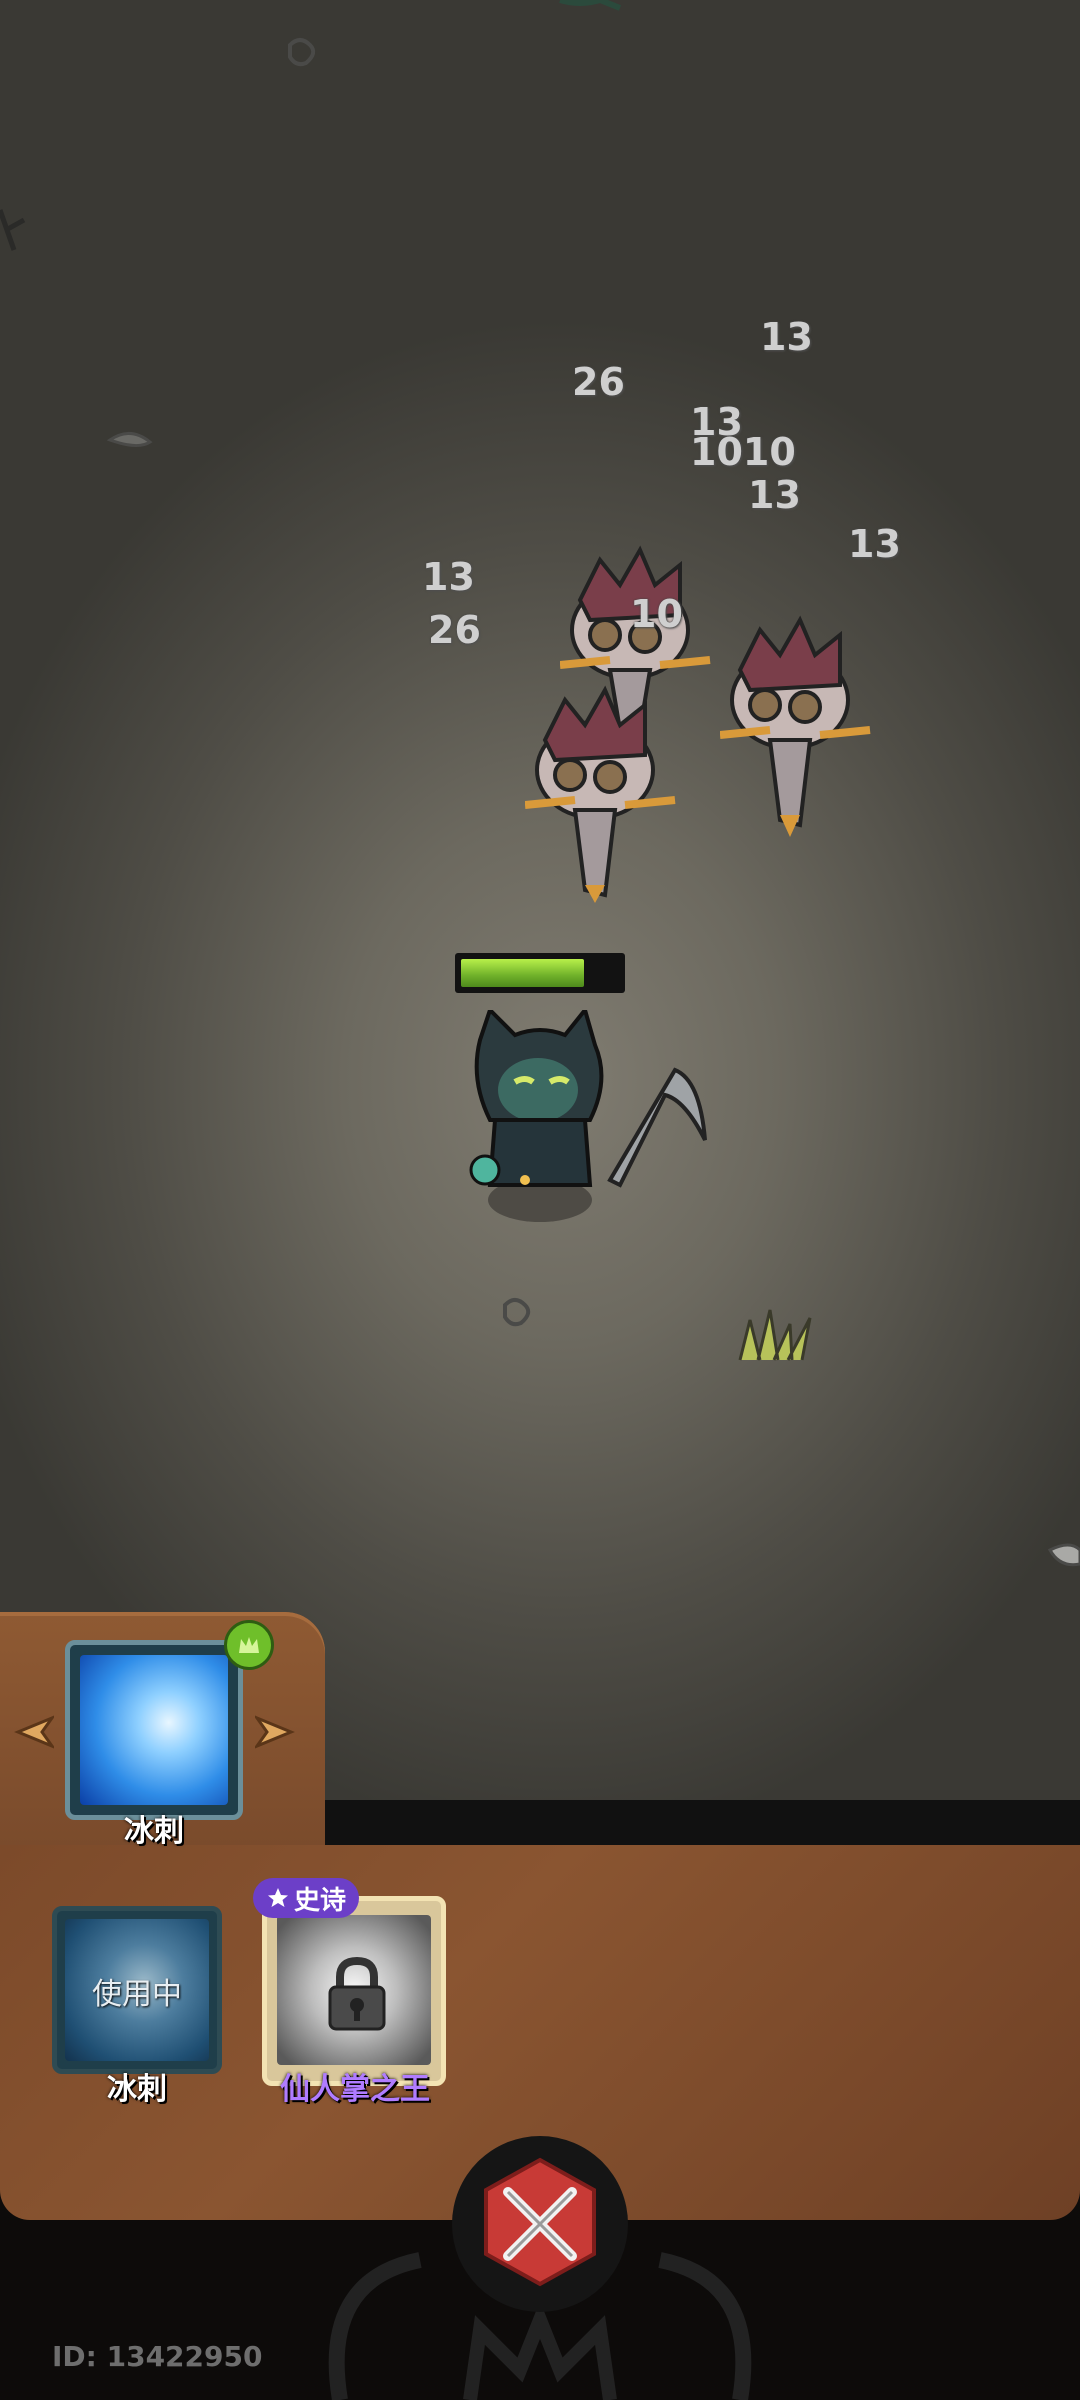  What do you see at coordinates (702, 1823) in the screenshot?
I see `panel-shadow` at bounding box center [702, 1823].